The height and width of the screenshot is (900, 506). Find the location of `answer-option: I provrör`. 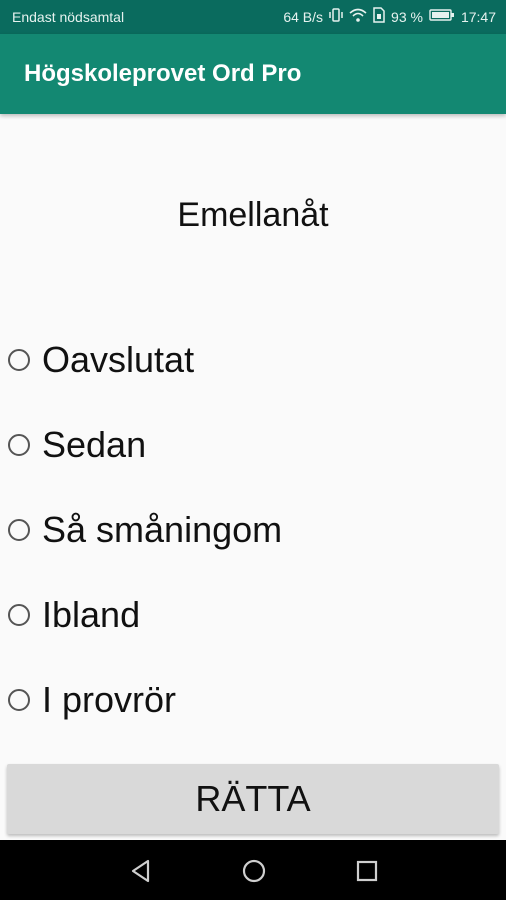

answer-option: I provrör is located at coordinates (92, 700).